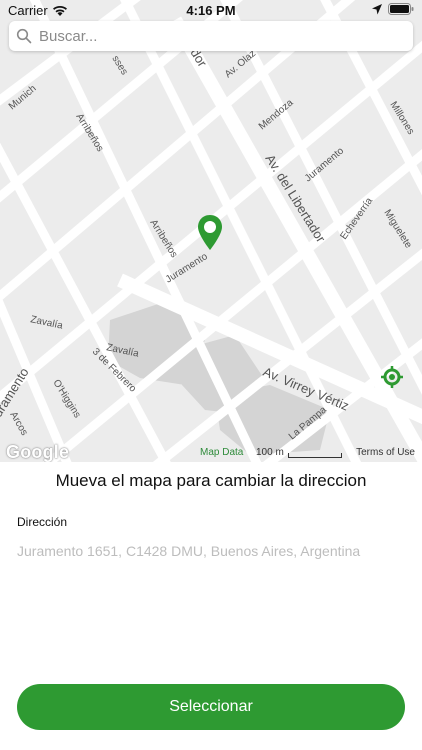 This screenshot has width=422, height=750. What do you see at coordinates (119, 65) in the screenshot?
I see `street-label: sses` at bounding box center [119, 65].